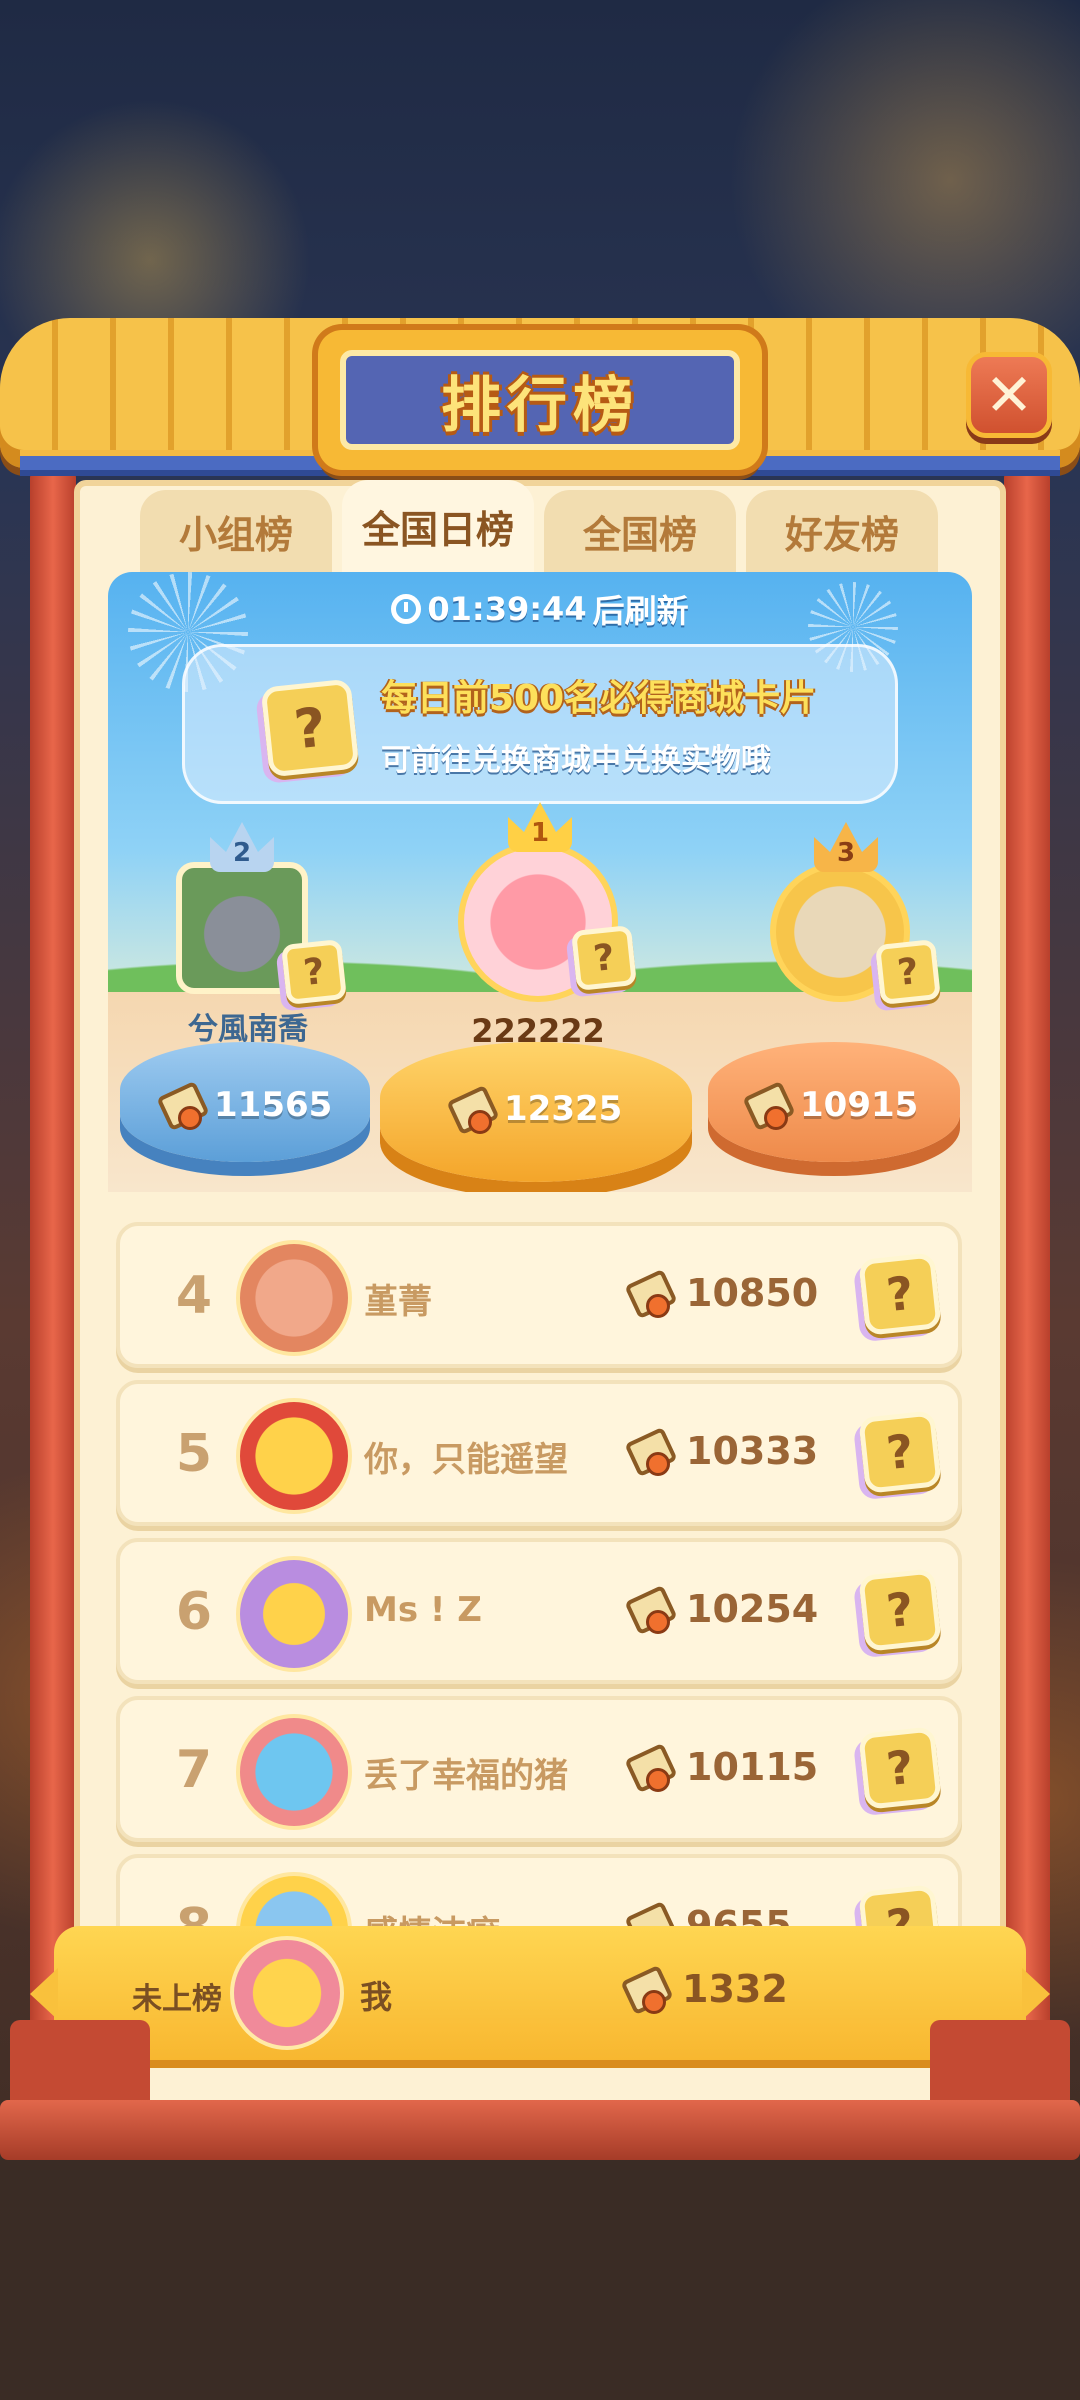 The height and width of the screenshot is (2400, 1080). I want to click on title-plaque: 排行榜, so click(540, 400).